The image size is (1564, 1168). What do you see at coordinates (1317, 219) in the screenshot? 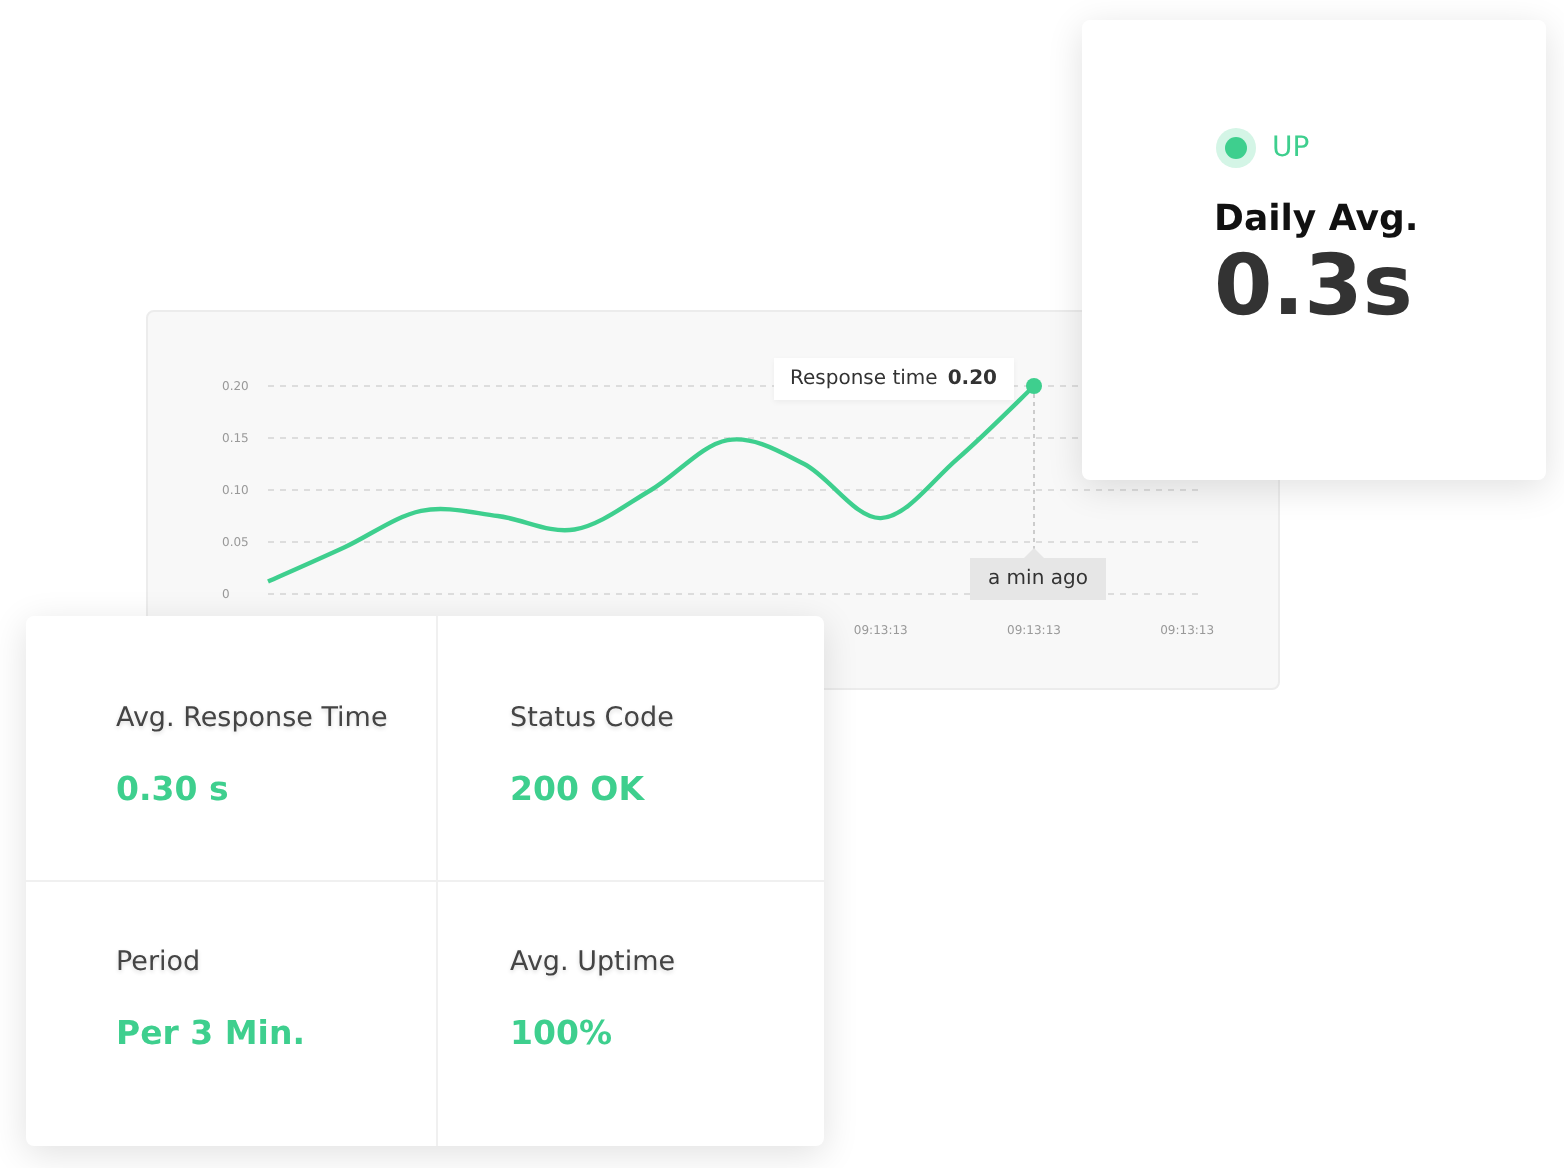
I see `card-title: Daily Avg.` at bounding box center [1317, 219].